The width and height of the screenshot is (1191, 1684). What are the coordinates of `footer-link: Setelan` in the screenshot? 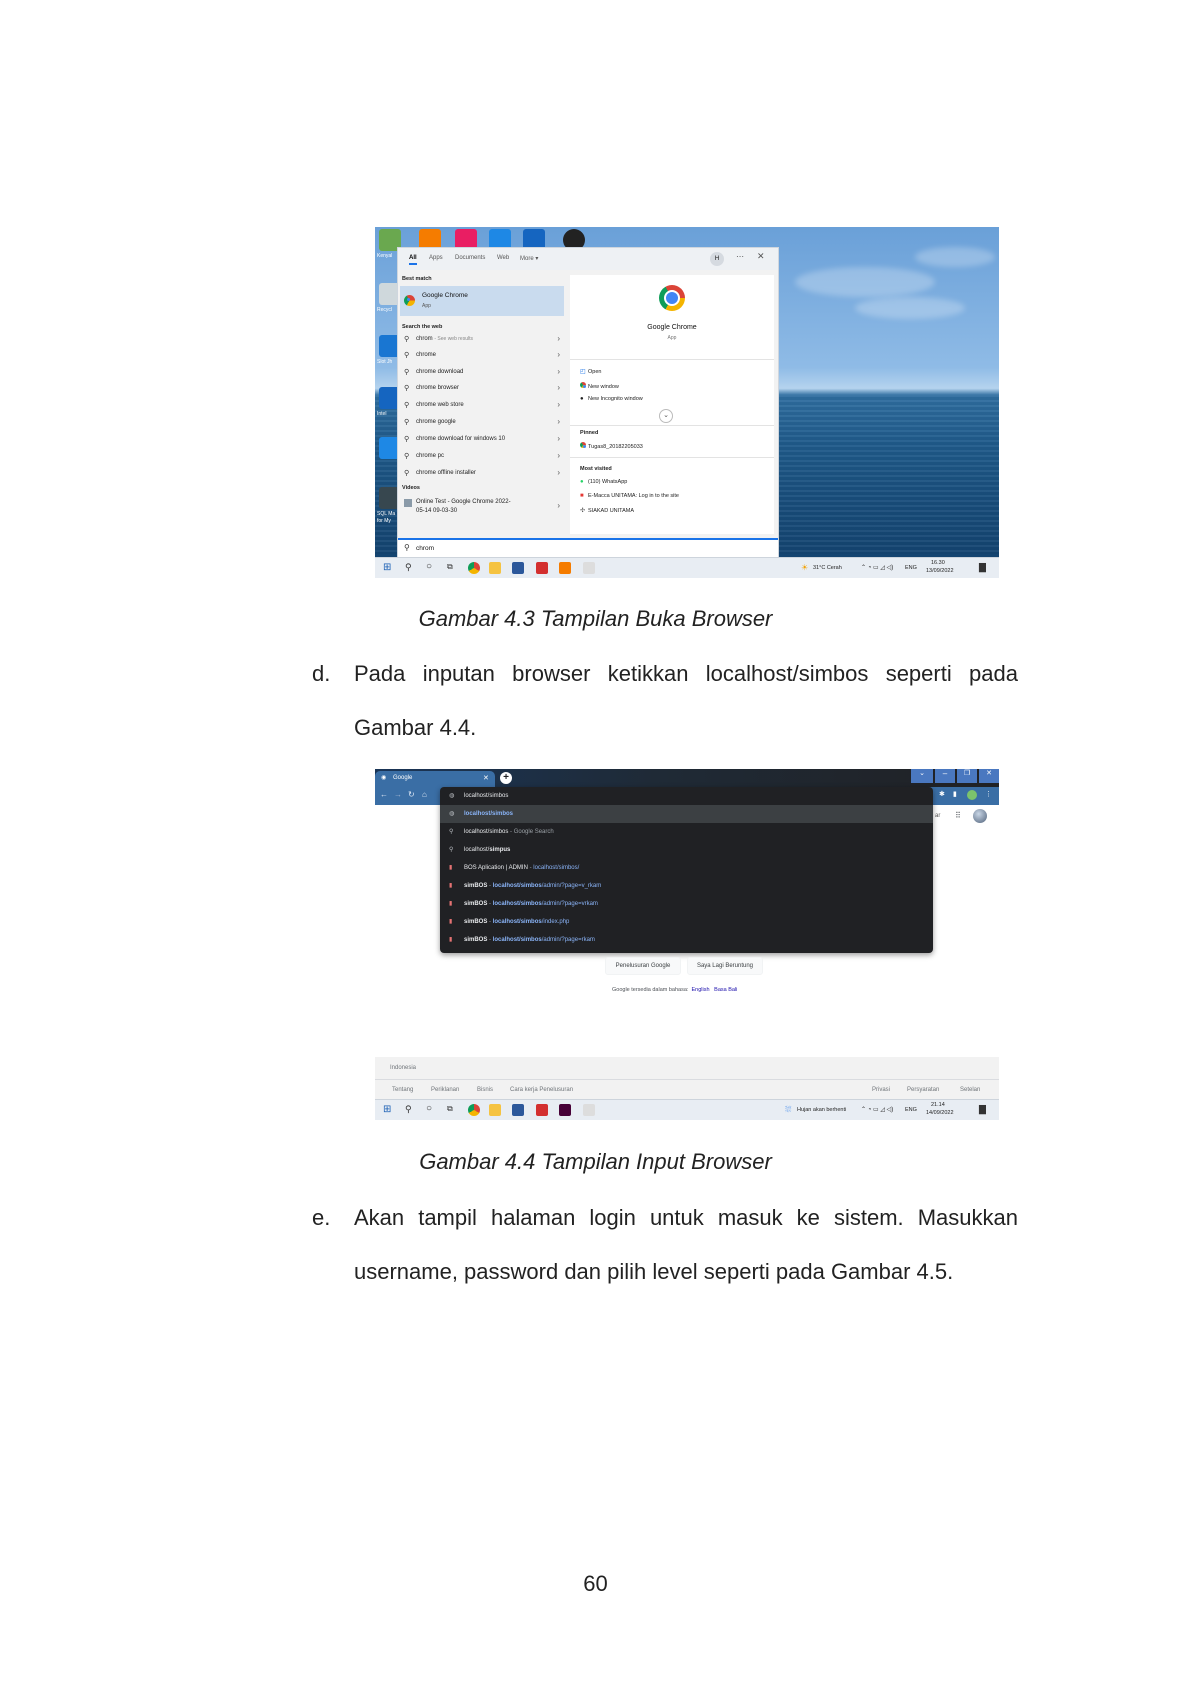 It's located at (970, 1090).